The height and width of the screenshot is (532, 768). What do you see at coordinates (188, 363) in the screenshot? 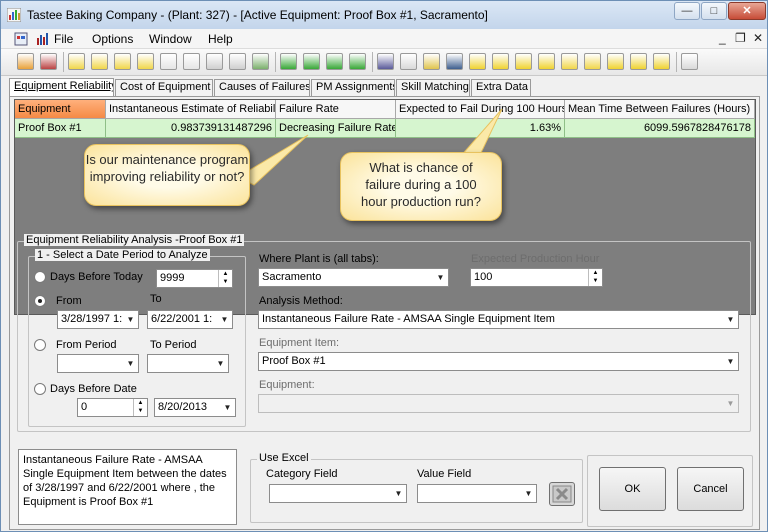
I see `to-period-select: ▼` at bounding box center [188, 363].